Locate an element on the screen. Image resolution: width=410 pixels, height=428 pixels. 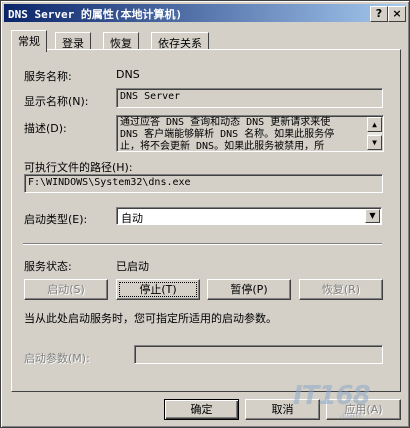
startup-type-value: 自动 is located at coordinates (132, 218).